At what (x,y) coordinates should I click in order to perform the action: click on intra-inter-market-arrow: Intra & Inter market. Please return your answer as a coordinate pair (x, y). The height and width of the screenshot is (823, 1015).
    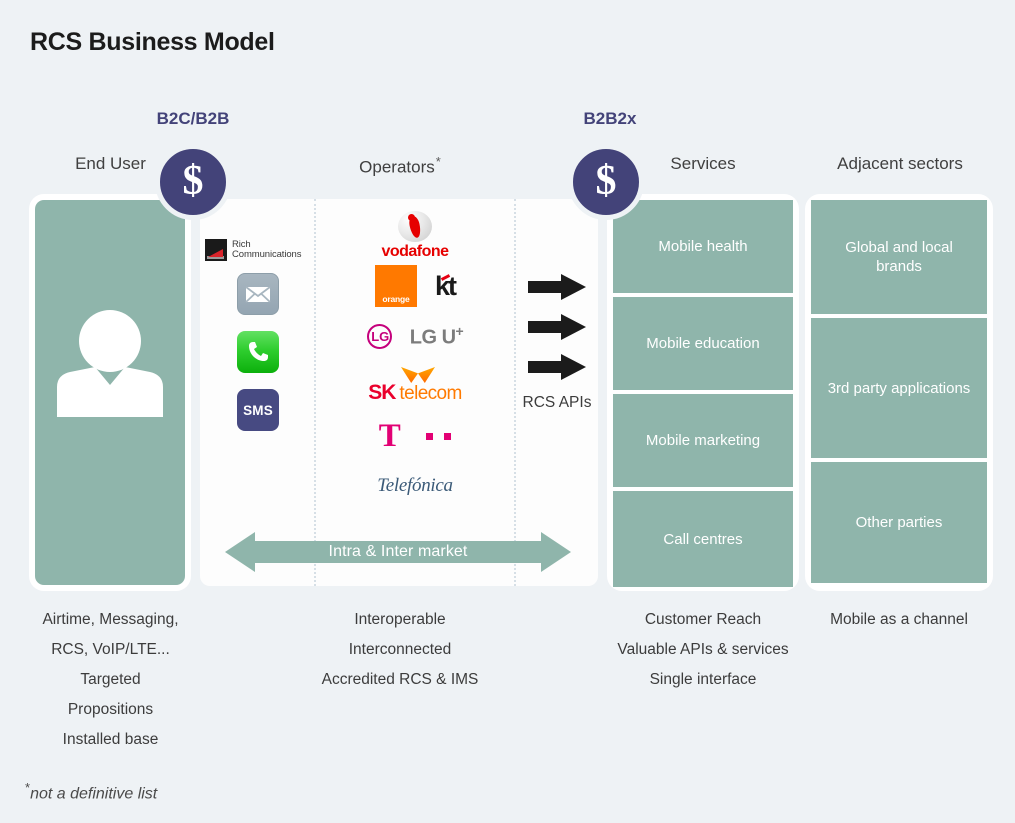
    Looking at the image, I should click on (398, 552).